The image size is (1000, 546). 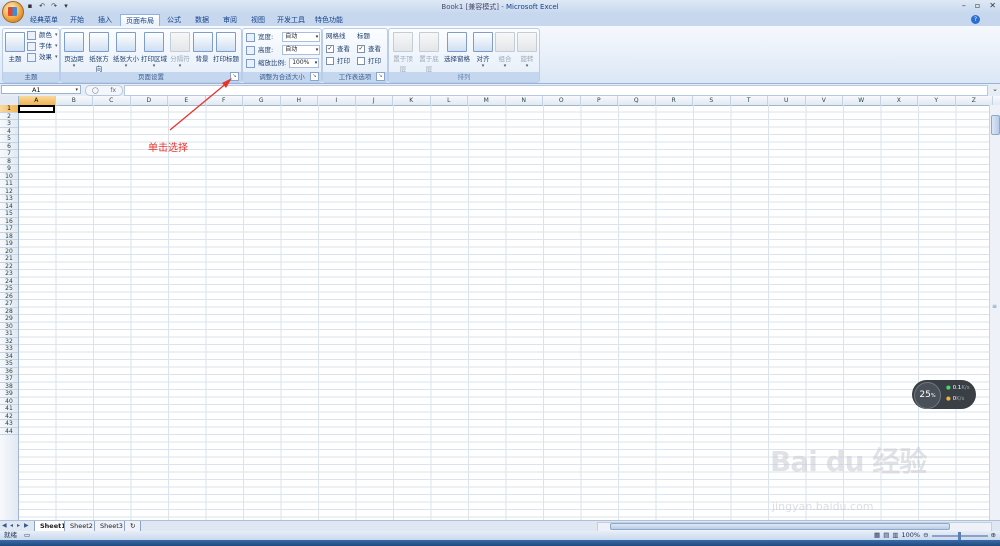 I want to click on network-speed-widget: 25% ● 0.1K/s ● 0K/s, so click(x=944, y=394).